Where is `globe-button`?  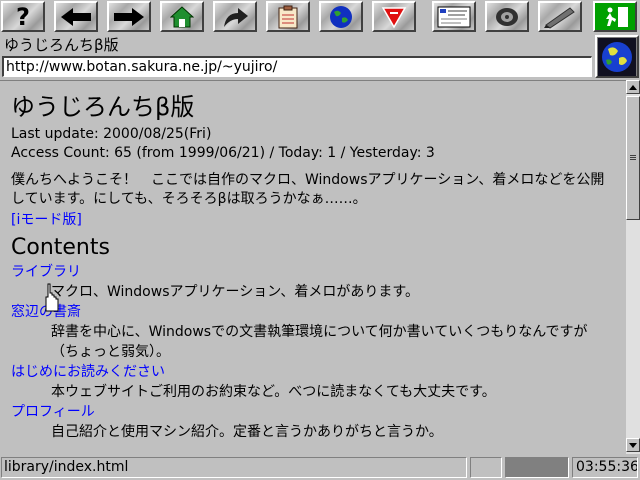 globe-button is located at coordinates (341, 16).